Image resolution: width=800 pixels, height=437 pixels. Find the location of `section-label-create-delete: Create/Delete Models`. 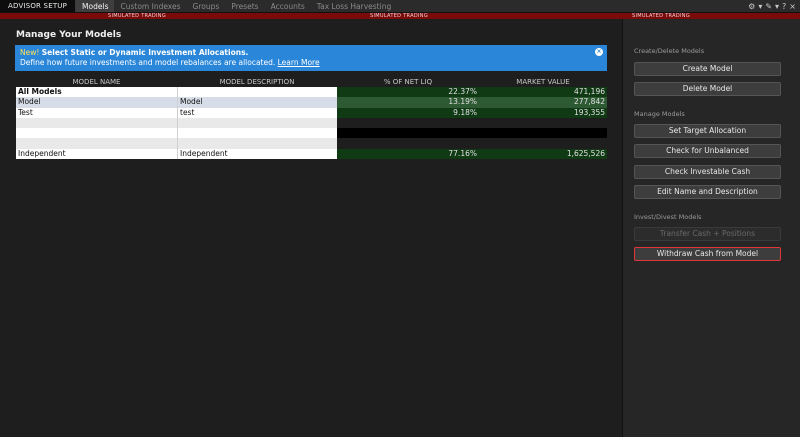

section-label-create-delete: Create/Delete Models is located at coordinates (669, 51).